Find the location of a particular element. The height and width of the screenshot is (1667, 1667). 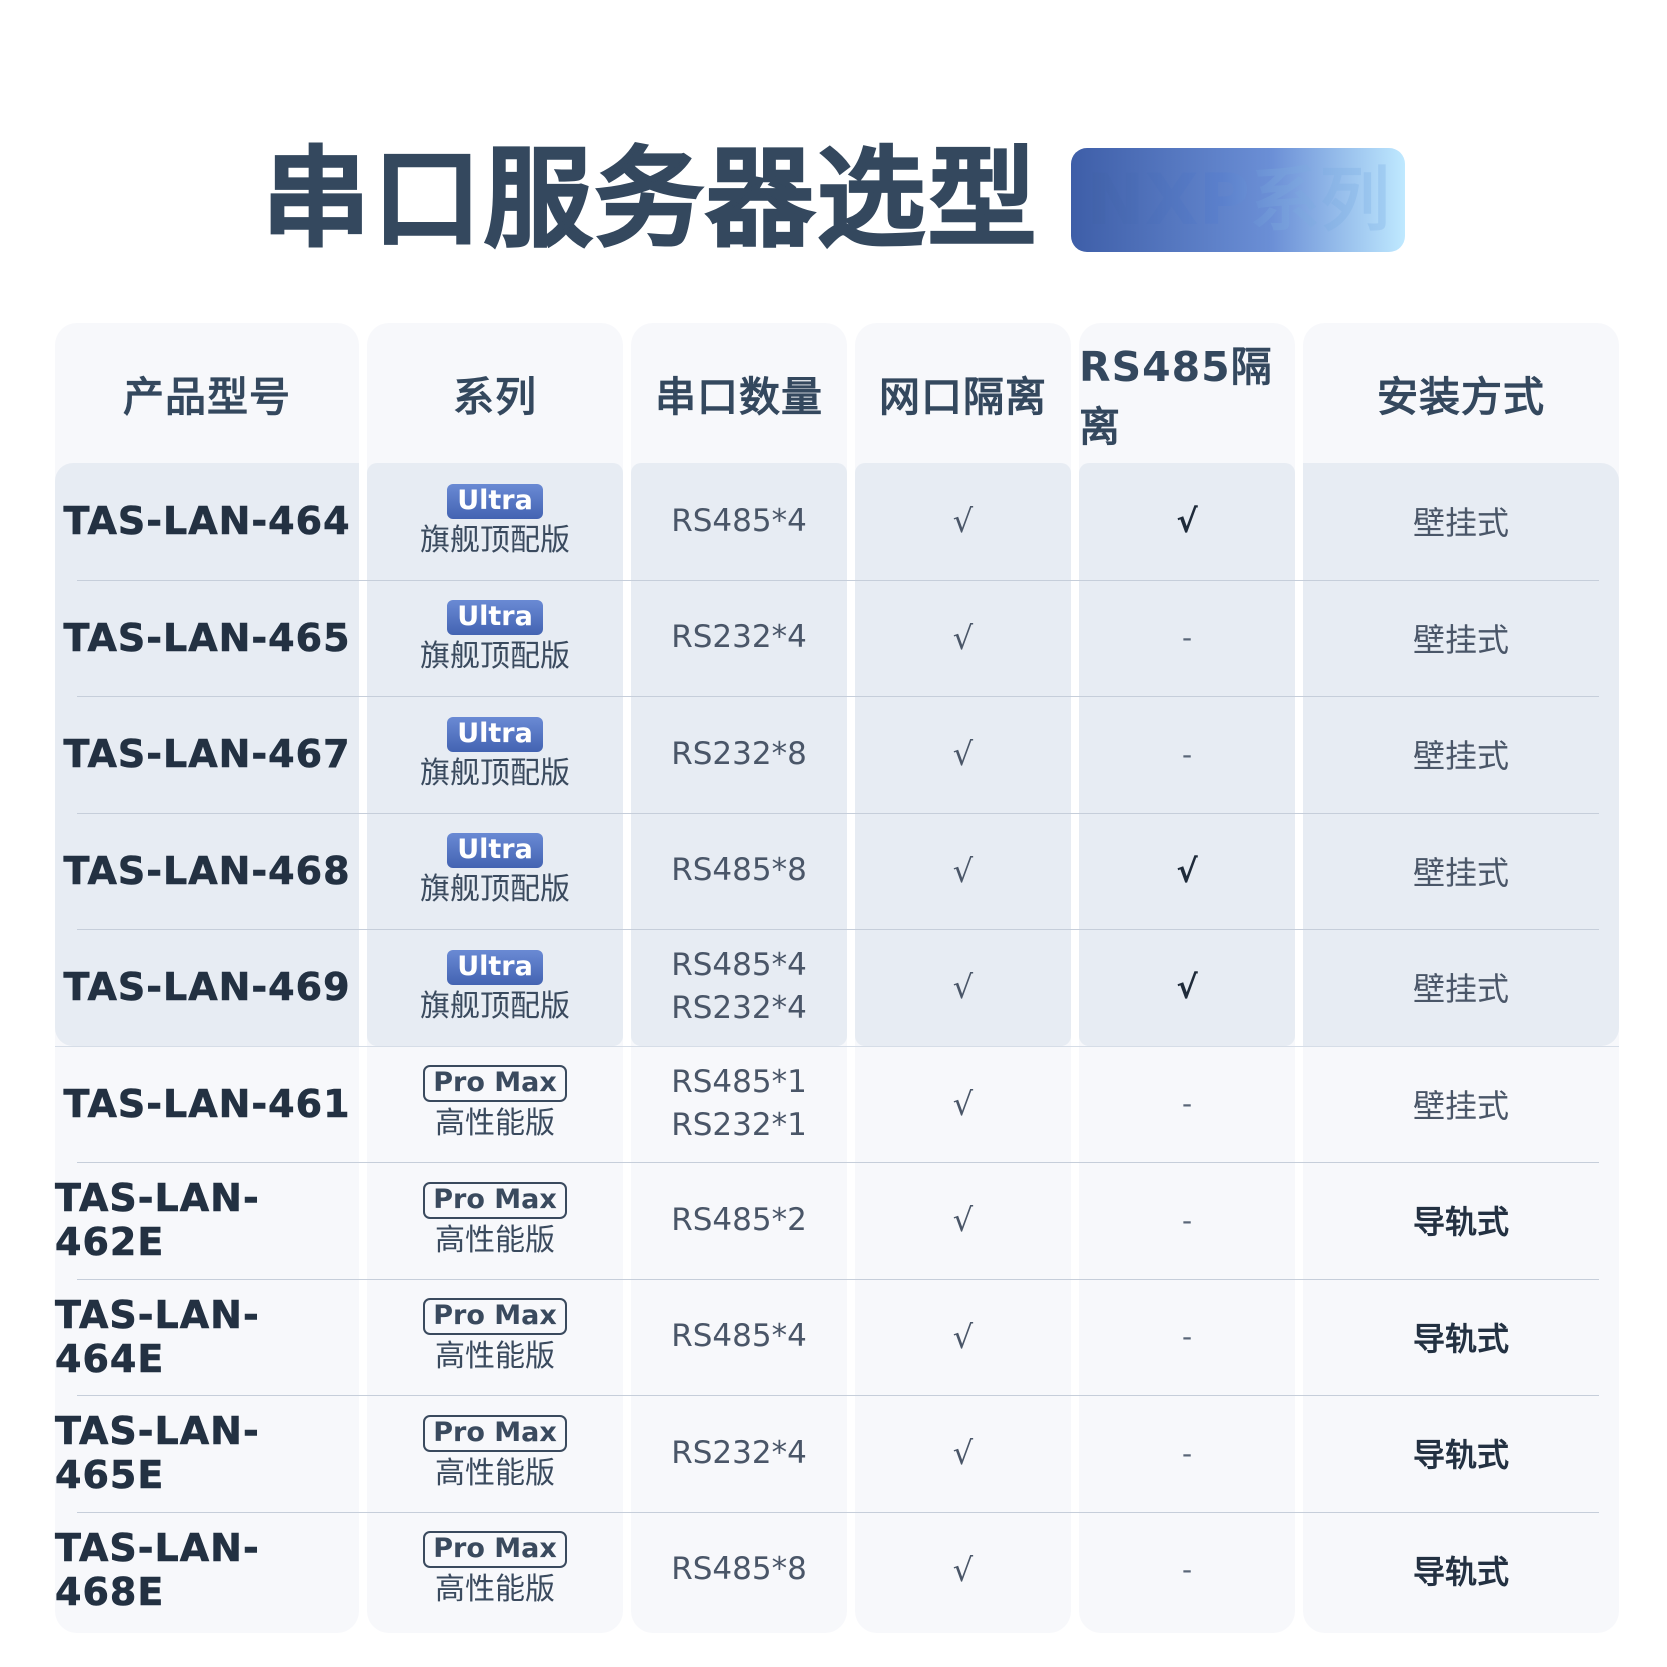

table-row: TAS-LAN-465 Ultra 旗舰顶配版 RS232*4 √ - 壁挂式 is located at coordinates (837, 638).